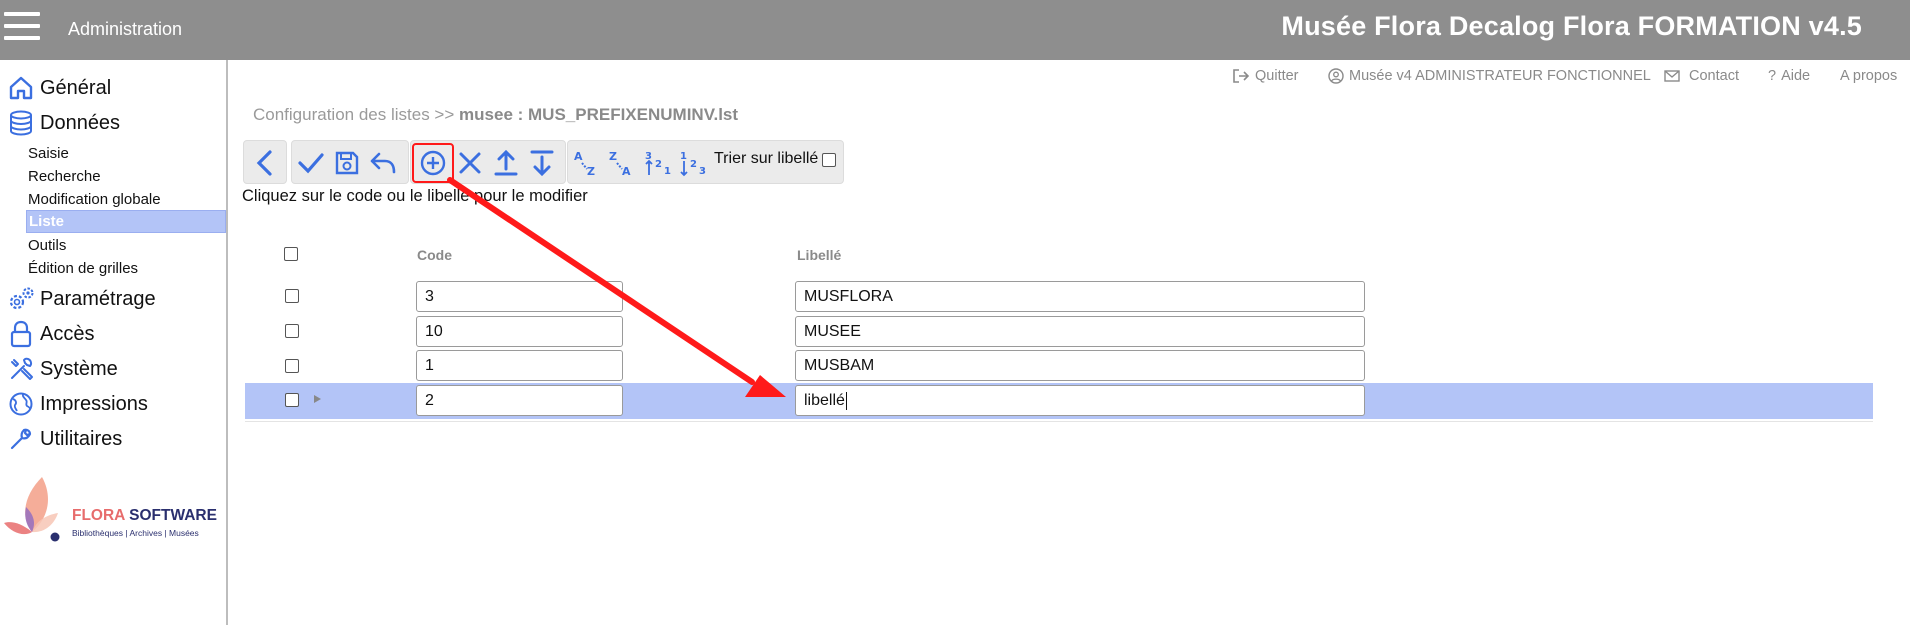 This screenshot has width=1910, height=625. What do you see at coordinates (1241, 76) in the screenshot?
I see `logout-icon` at bounding box center [1241, 76].